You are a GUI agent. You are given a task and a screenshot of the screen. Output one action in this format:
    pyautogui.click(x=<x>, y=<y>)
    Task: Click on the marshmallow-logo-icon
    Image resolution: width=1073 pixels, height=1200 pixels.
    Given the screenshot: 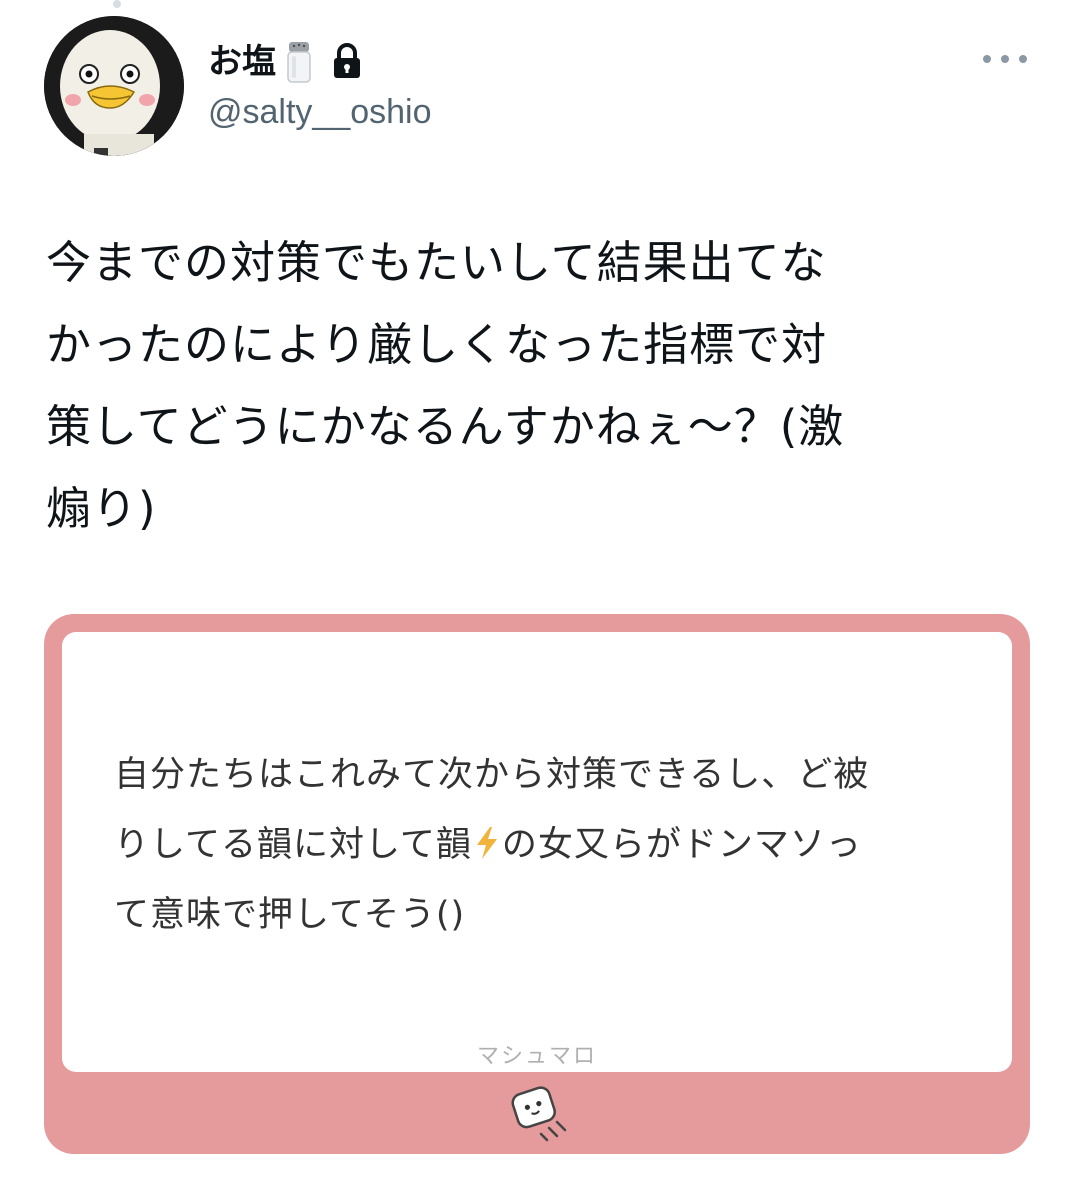 What is the action you would take?
    pyautogui.click(x=539, y=1114)
    